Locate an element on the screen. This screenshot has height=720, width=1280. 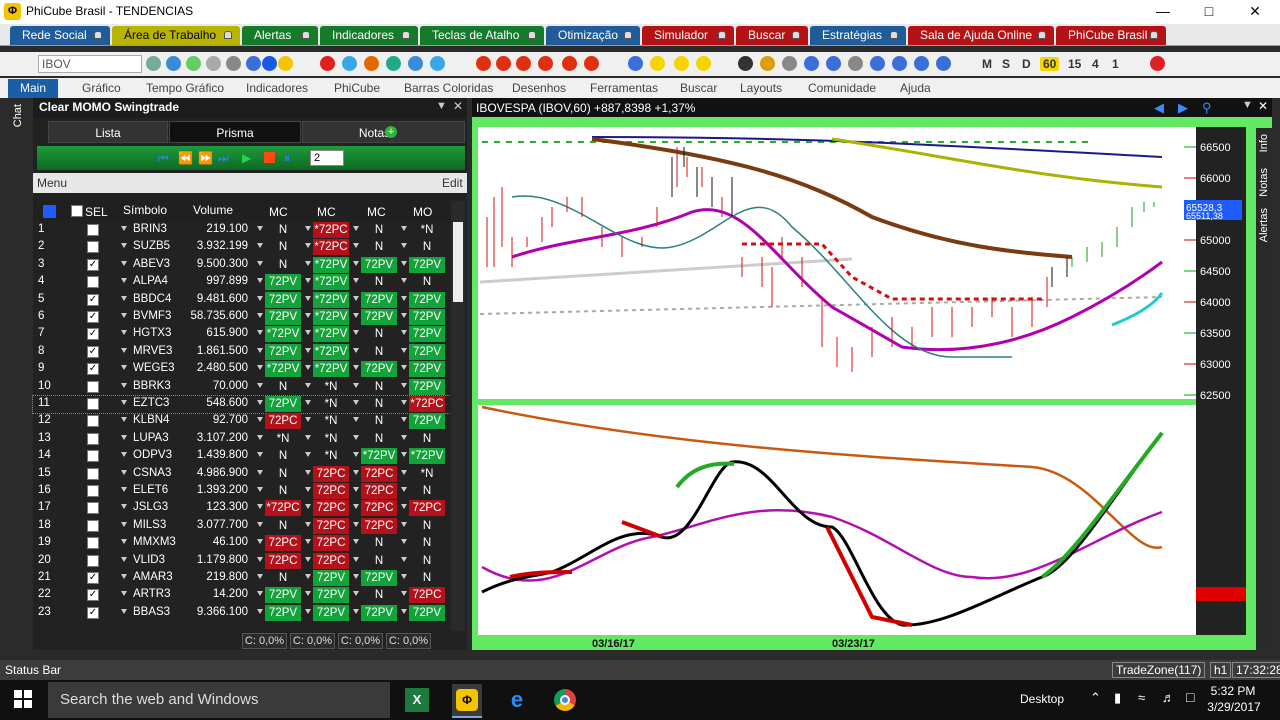
phicube-taskbar-button: Φ is located at coordinates (467, 701).